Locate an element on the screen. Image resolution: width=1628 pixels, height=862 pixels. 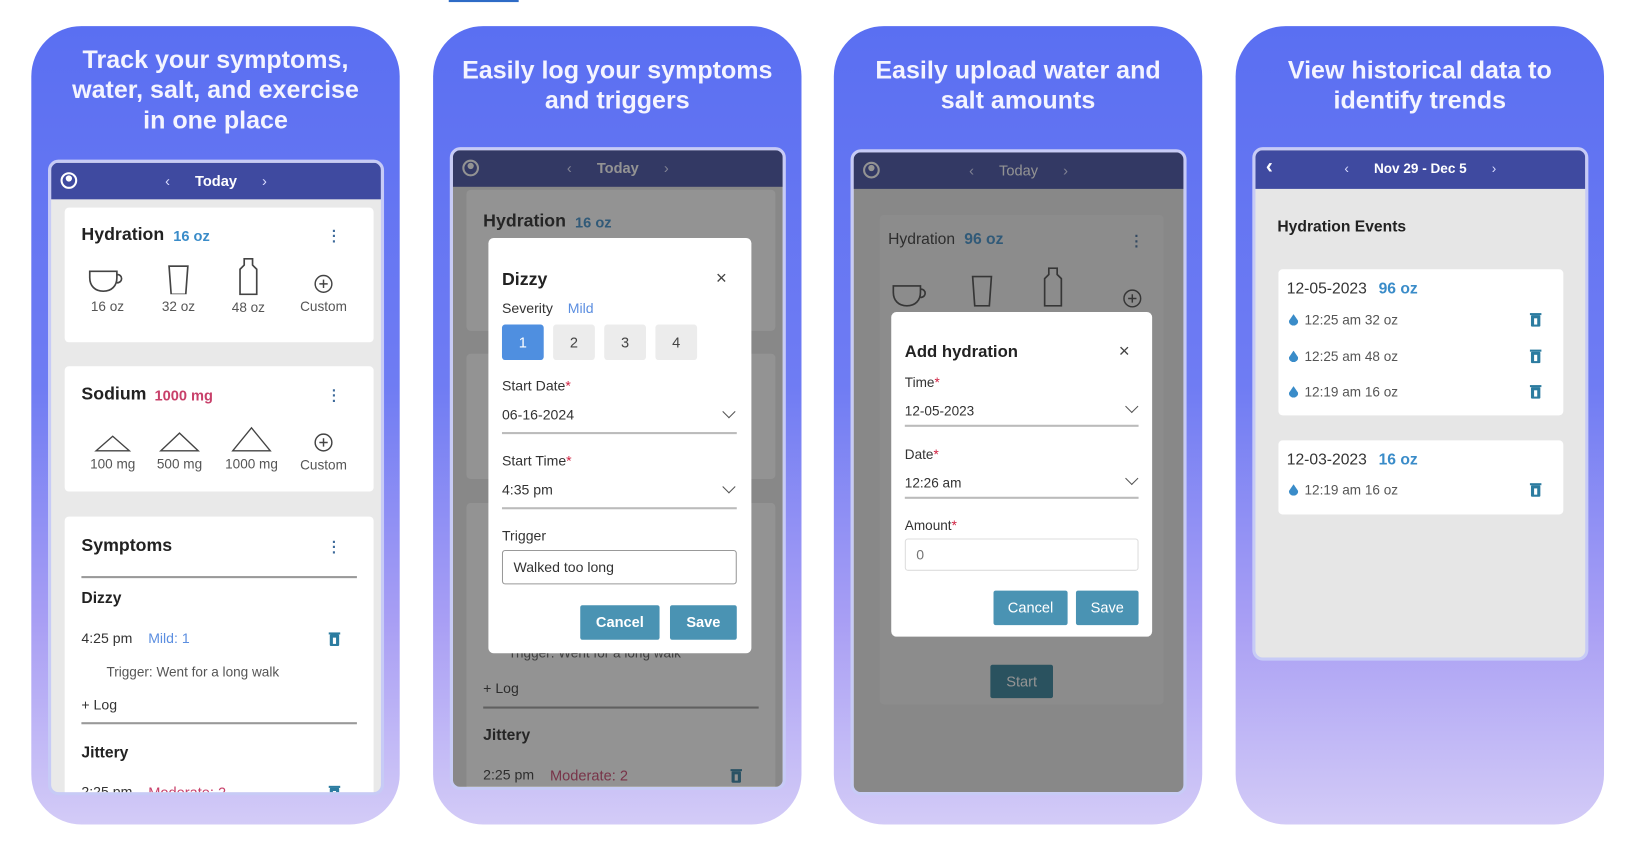
option-label: 500 mg is located at coordinates (179, 464).